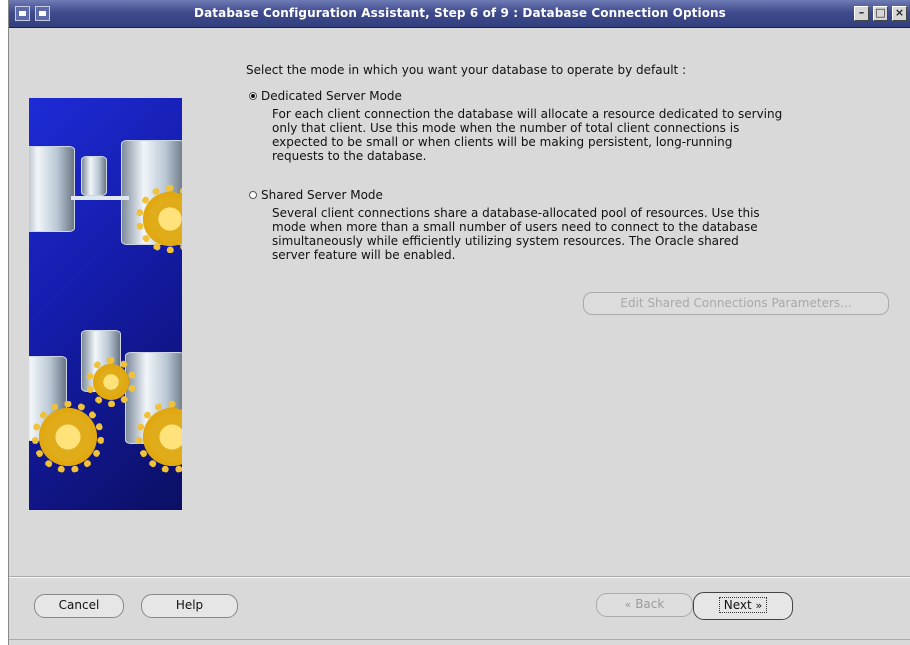  I want to click on cancel-button: Cancel, so click(79, 606).